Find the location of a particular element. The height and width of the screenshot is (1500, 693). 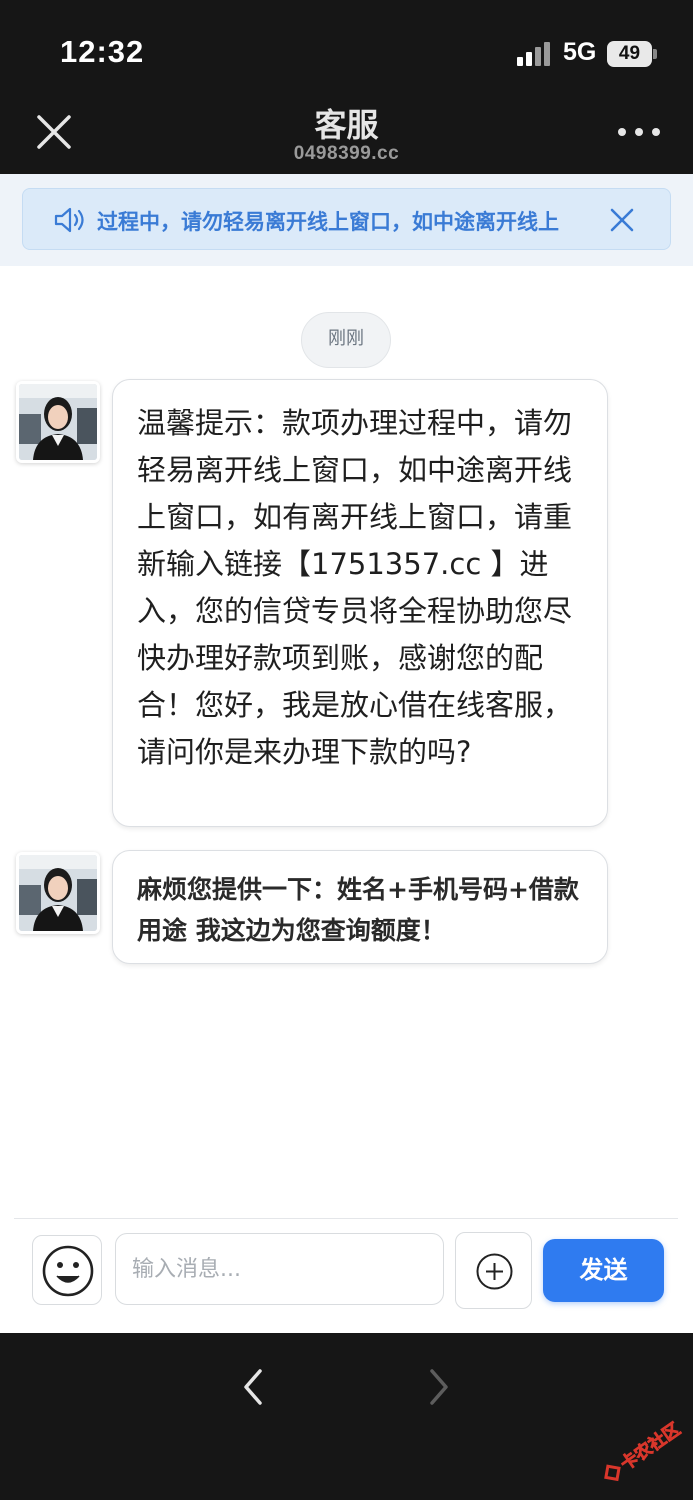

back-button is located at coordinates (253, 1387).